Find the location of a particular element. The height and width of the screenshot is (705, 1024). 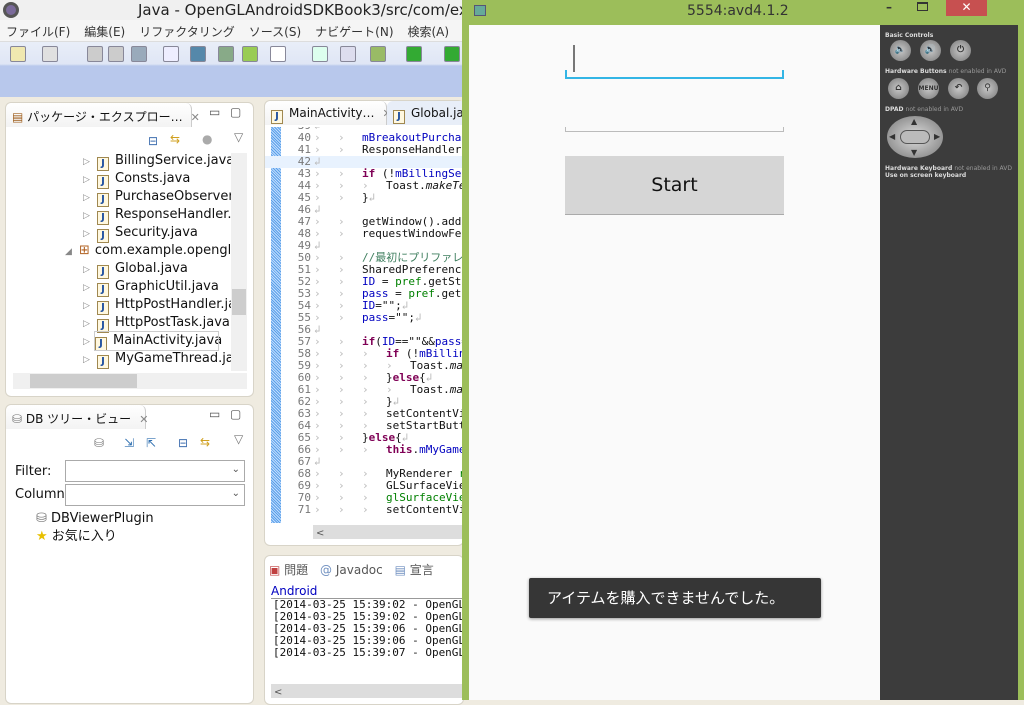

tree-item: ▷ J GraphicUtil.java is located at coordinates (121, 287).